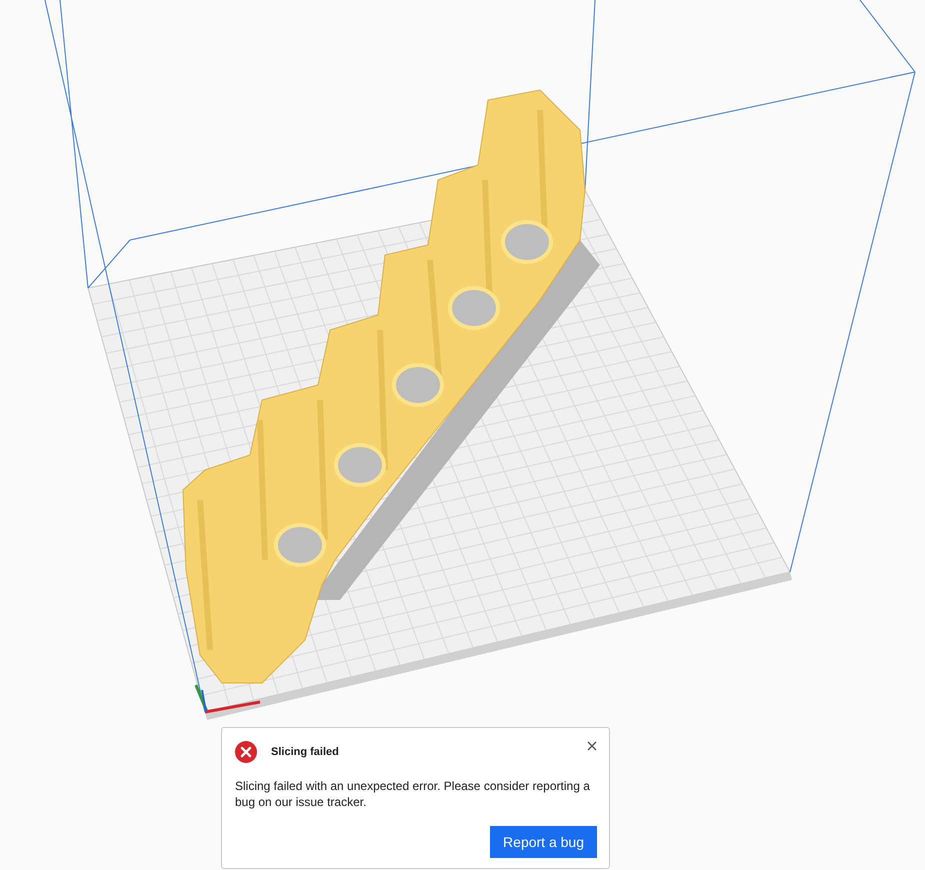 This screenshot has width=925, height=870. I want to click on notification-message: Slicing failed with an unexpected error. Please consider reporting a bug on our issue tracker., so click(413, 794).